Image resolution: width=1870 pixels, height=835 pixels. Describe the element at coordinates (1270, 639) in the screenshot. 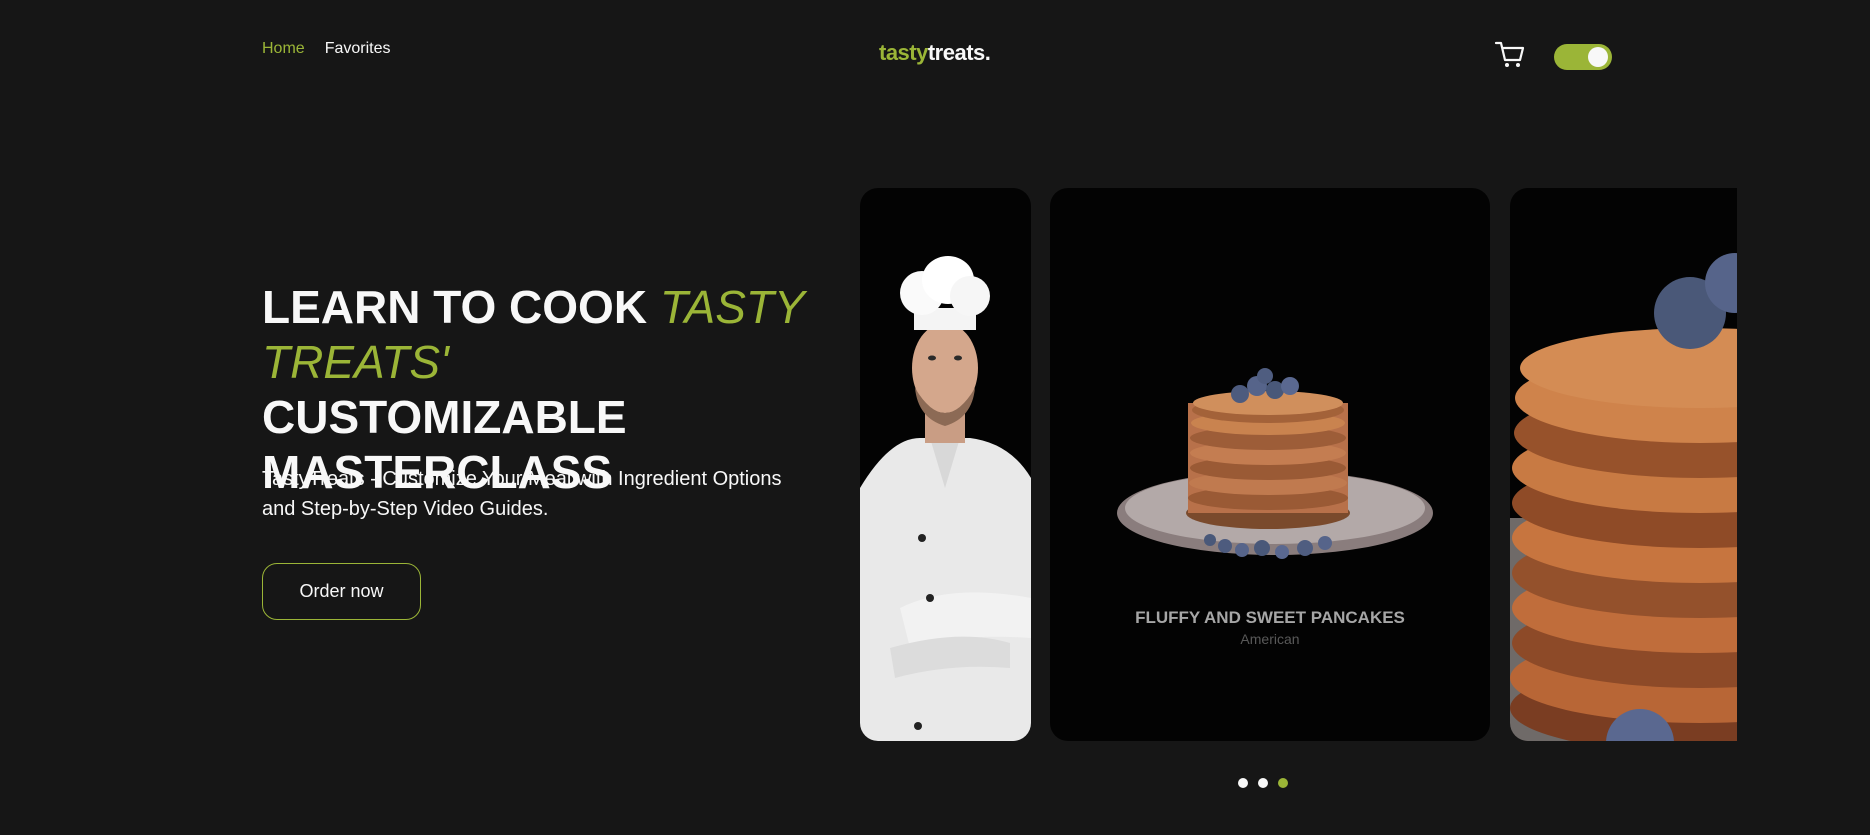

I see `card-subtitle: American` at that location.